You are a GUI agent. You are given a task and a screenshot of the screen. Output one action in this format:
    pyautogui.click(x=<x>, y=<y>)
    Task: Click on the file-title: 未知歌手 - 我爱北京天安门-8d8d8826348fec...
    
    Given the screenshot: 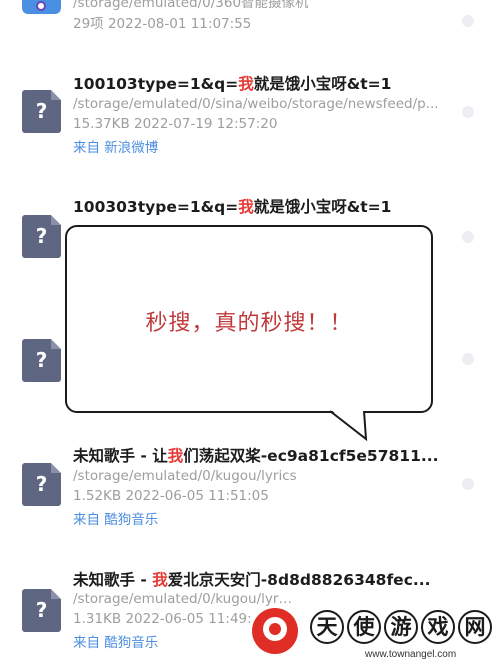 What is the action you would take?
    pyautogui.click(x=252, y=580)
    